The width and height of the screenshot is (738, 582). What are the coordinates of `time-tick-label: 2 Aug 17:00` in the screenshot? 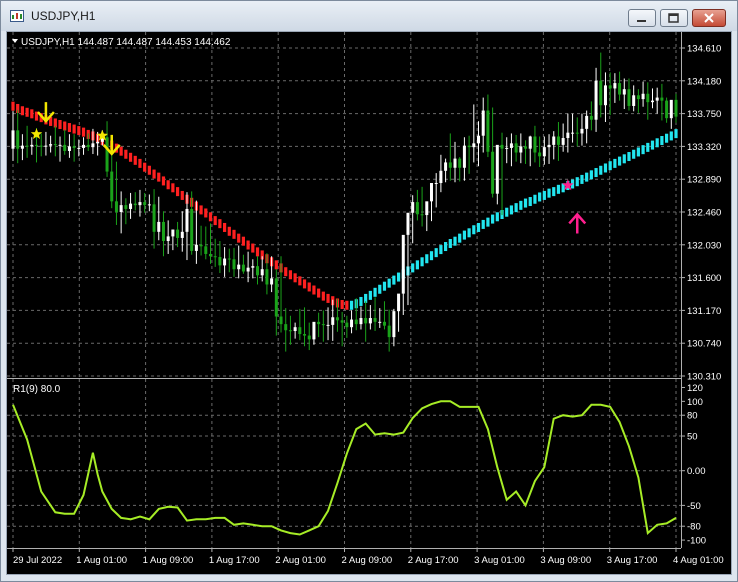 It's located at (433, 560).